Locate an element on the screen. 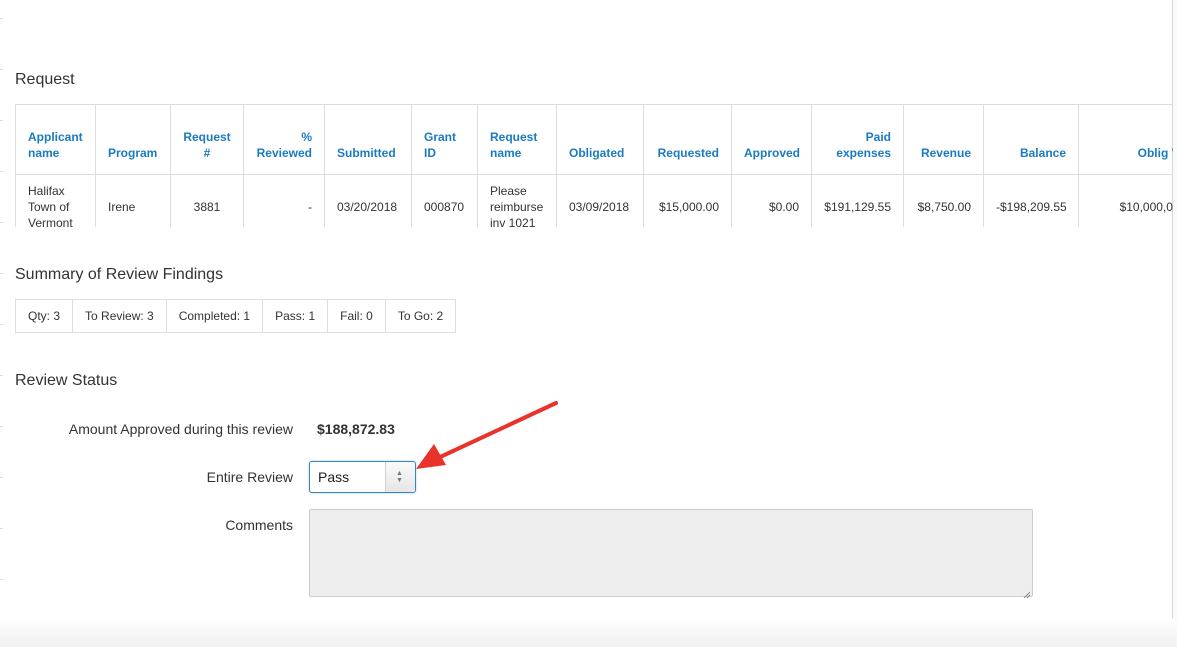 The image size is (1177, 647). red-arrow-annotation is located at coordinates (487, 435).